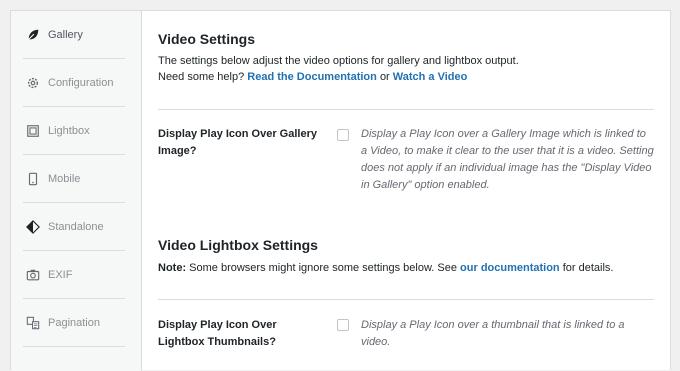 The width and height of the screenshot is (680, 371). I want to click on sidebar-item-pagination: Pagination, so click(74, 323).